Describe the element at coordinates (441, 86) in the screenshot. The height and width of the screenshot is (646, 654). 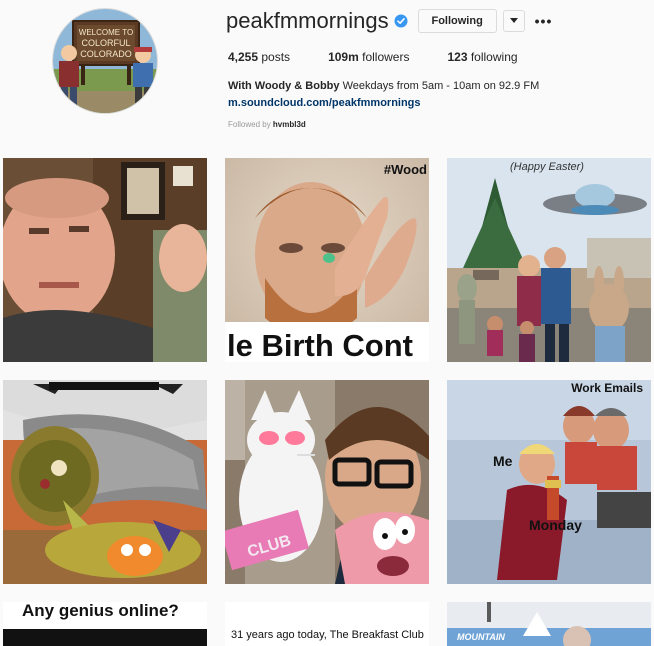
I see `bio-text: Weekdays from 5am - 10am on 92.9 FM` at that location.